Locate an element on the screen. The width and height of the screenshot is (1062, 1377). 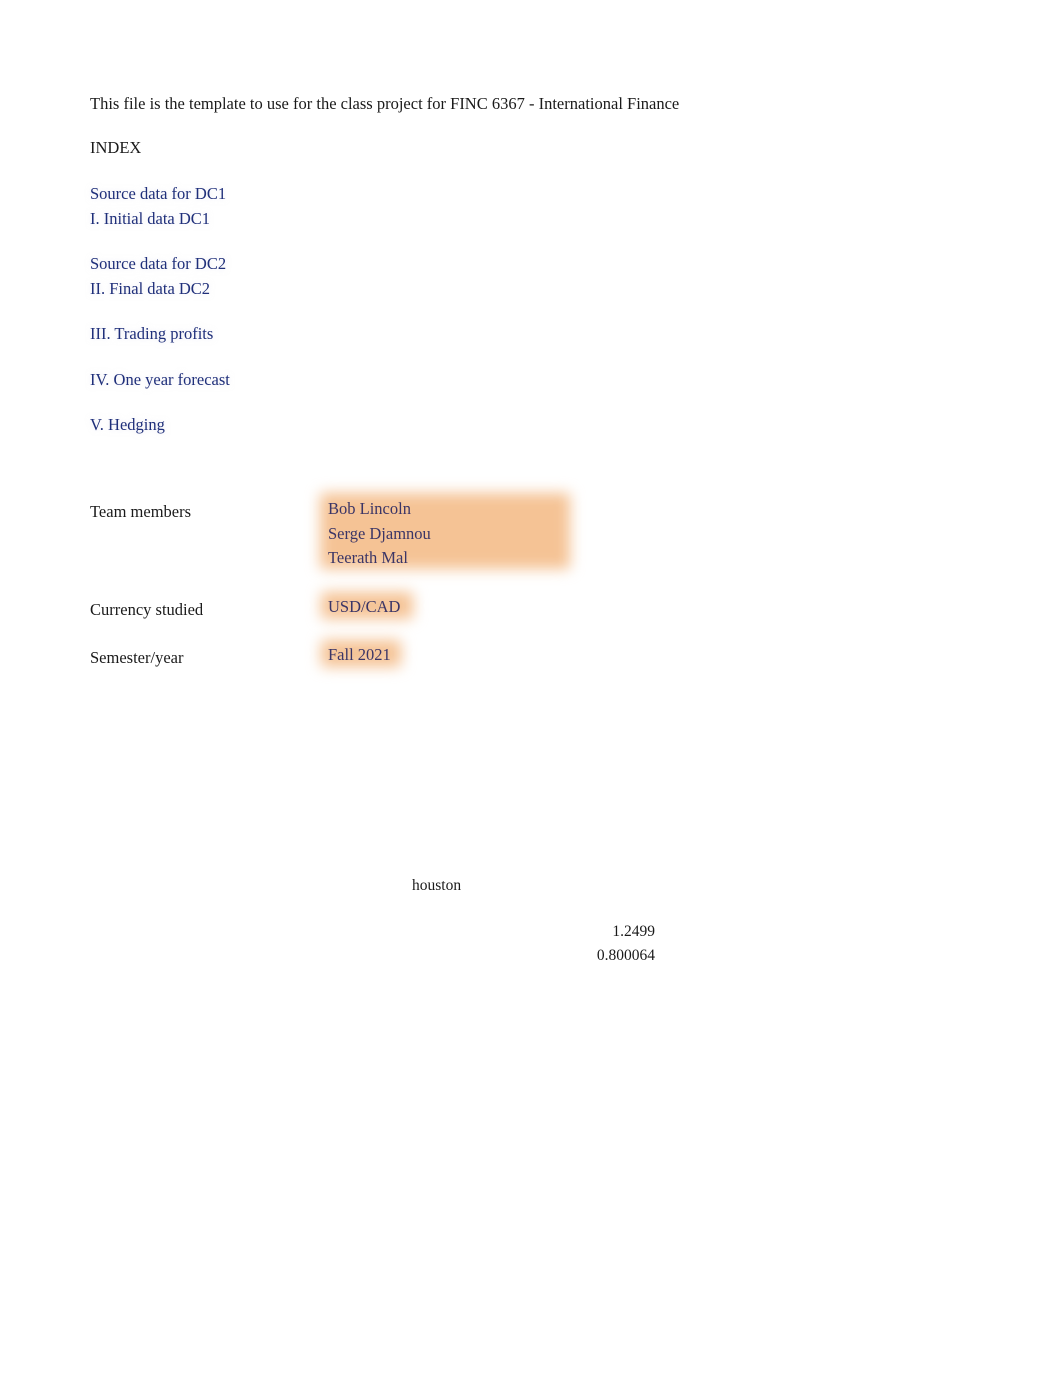
semester-year-value: Fall 2021 is located at coordinates (359, 654).